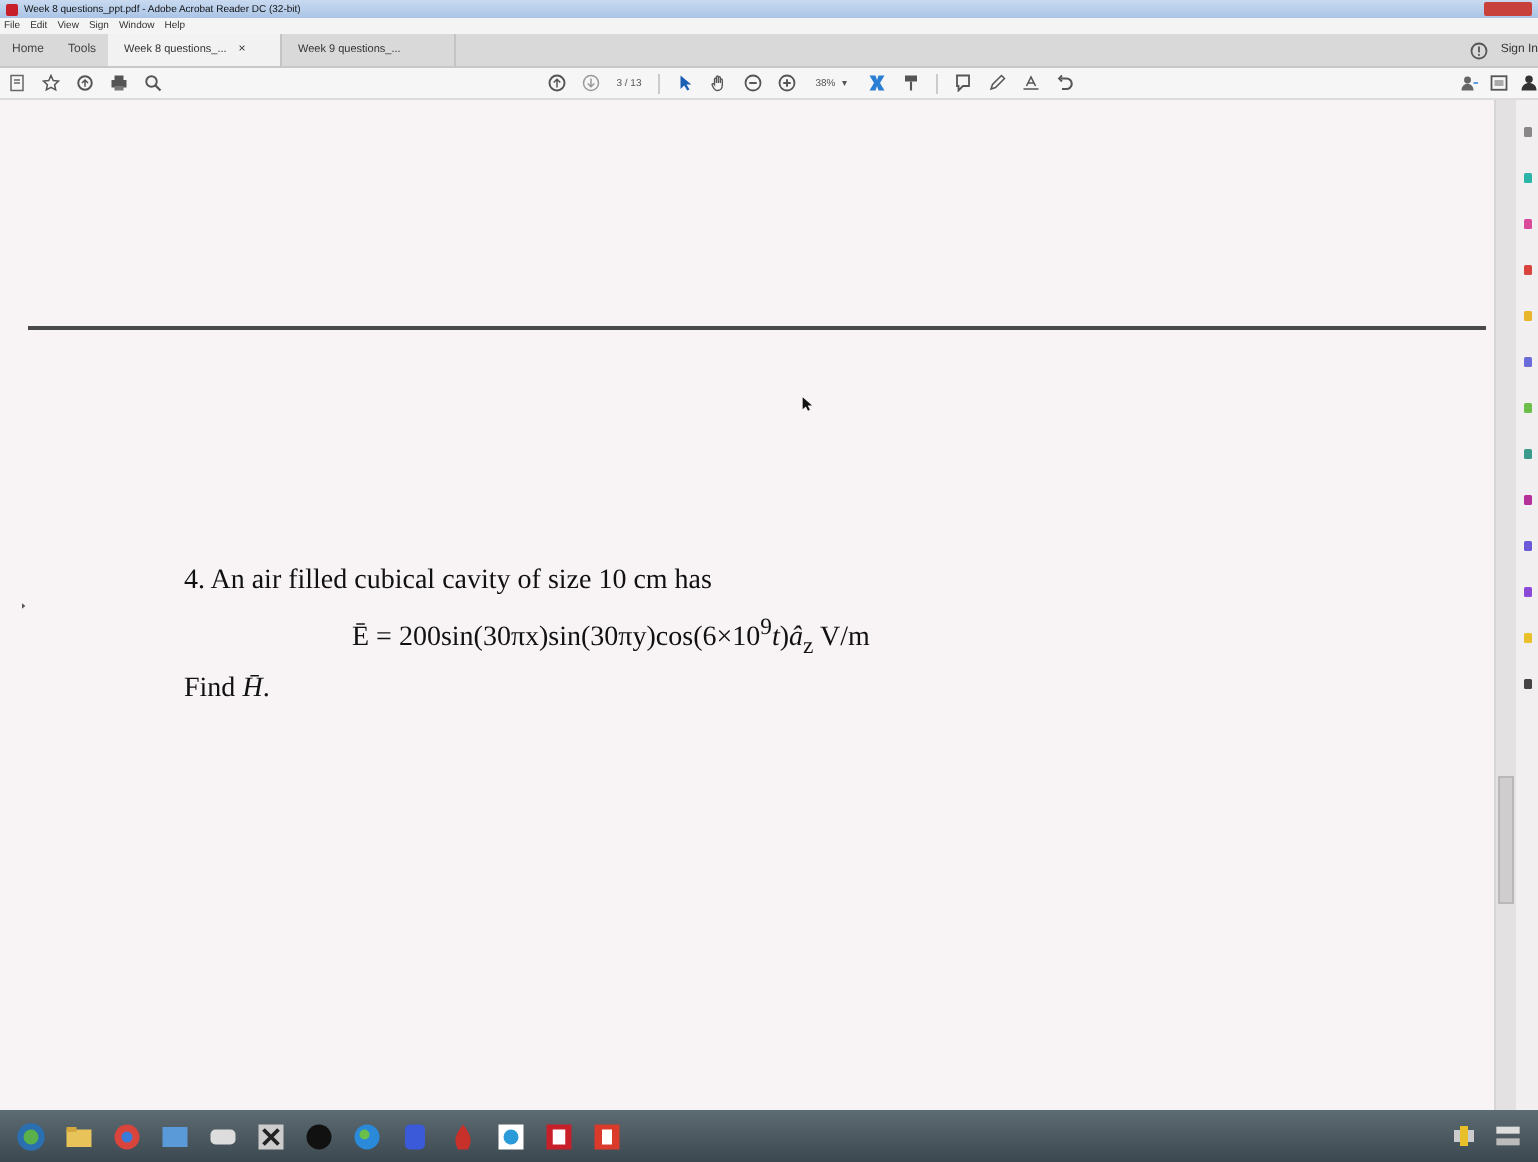 This screenshot has width=1538, height=1162. What do you see at coordinates (271, 1136) in the screenshot?
I see `spreadsheet-icon` at bounding box center [271, 1136].